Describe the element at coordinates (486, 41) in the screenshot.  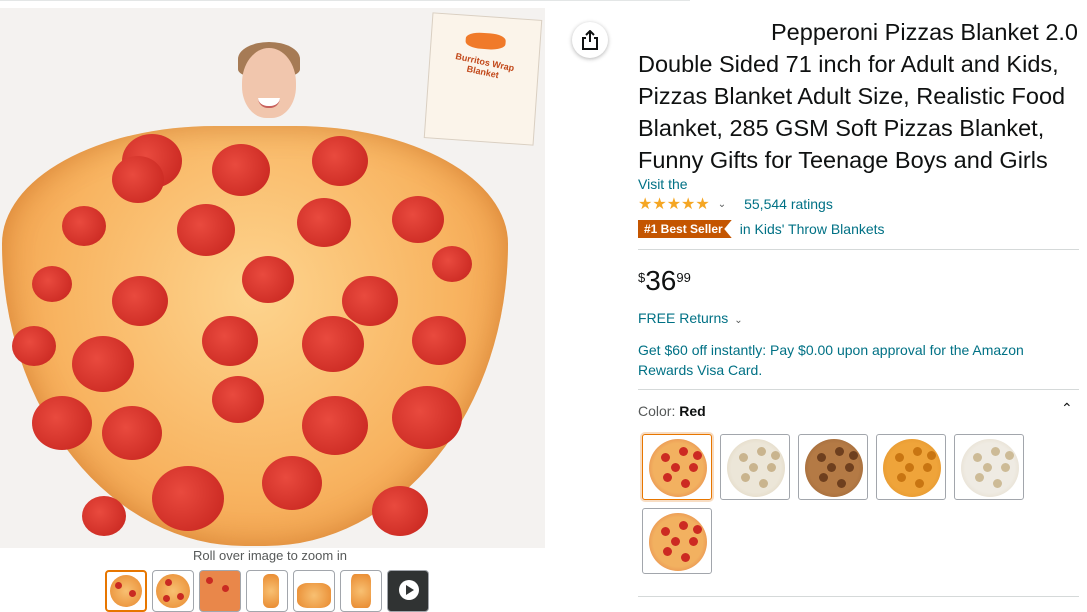
I see `bag-logo` at that location.